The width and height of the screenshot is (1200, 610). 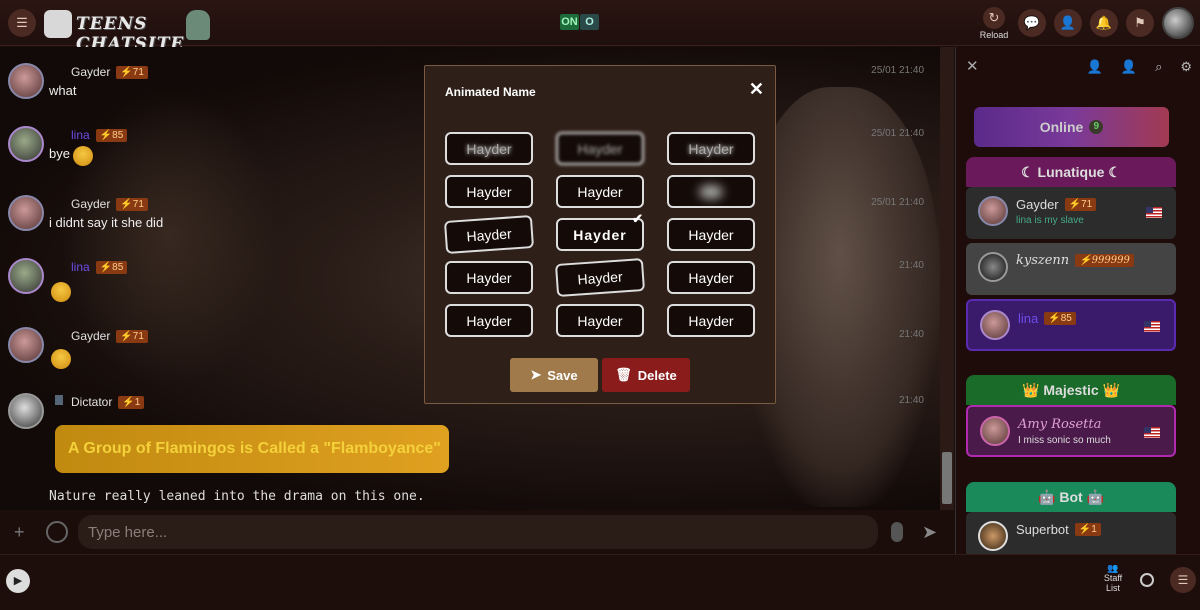 What do you see at coordinates (711, 191) in the screenshot?
I see `name-style-option` at bounding box center [711, 191].